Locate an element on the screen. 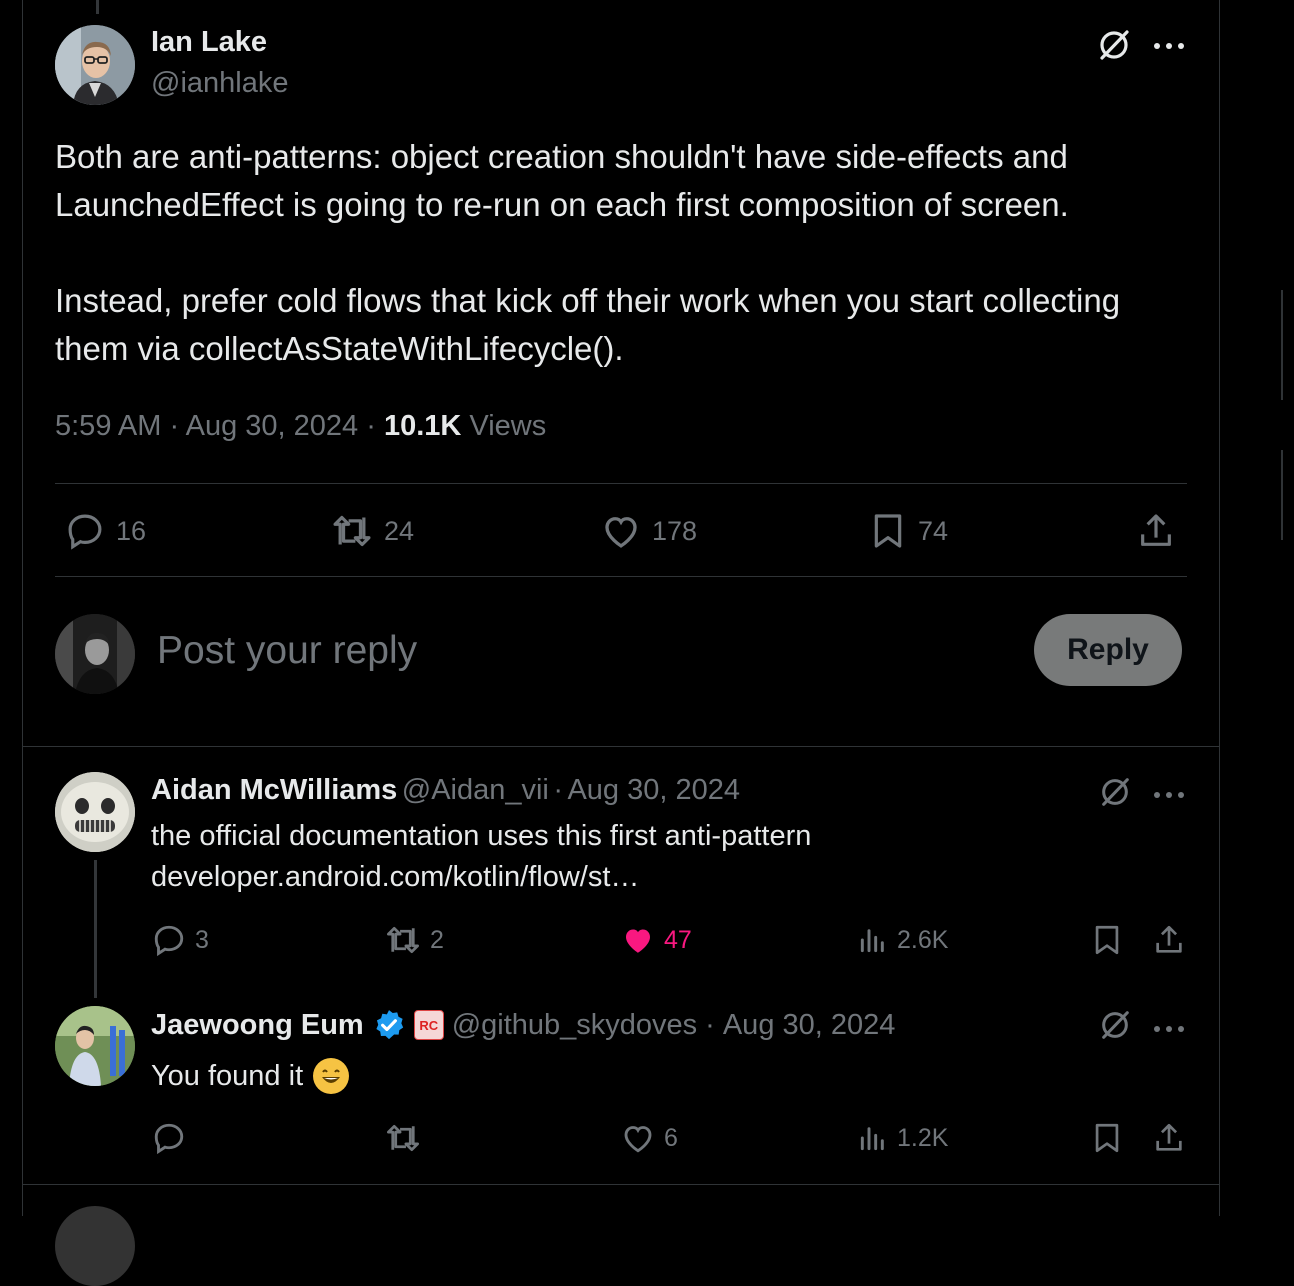  reply-author-handle: @github_skydoves is located at coordinates (574, 1025).